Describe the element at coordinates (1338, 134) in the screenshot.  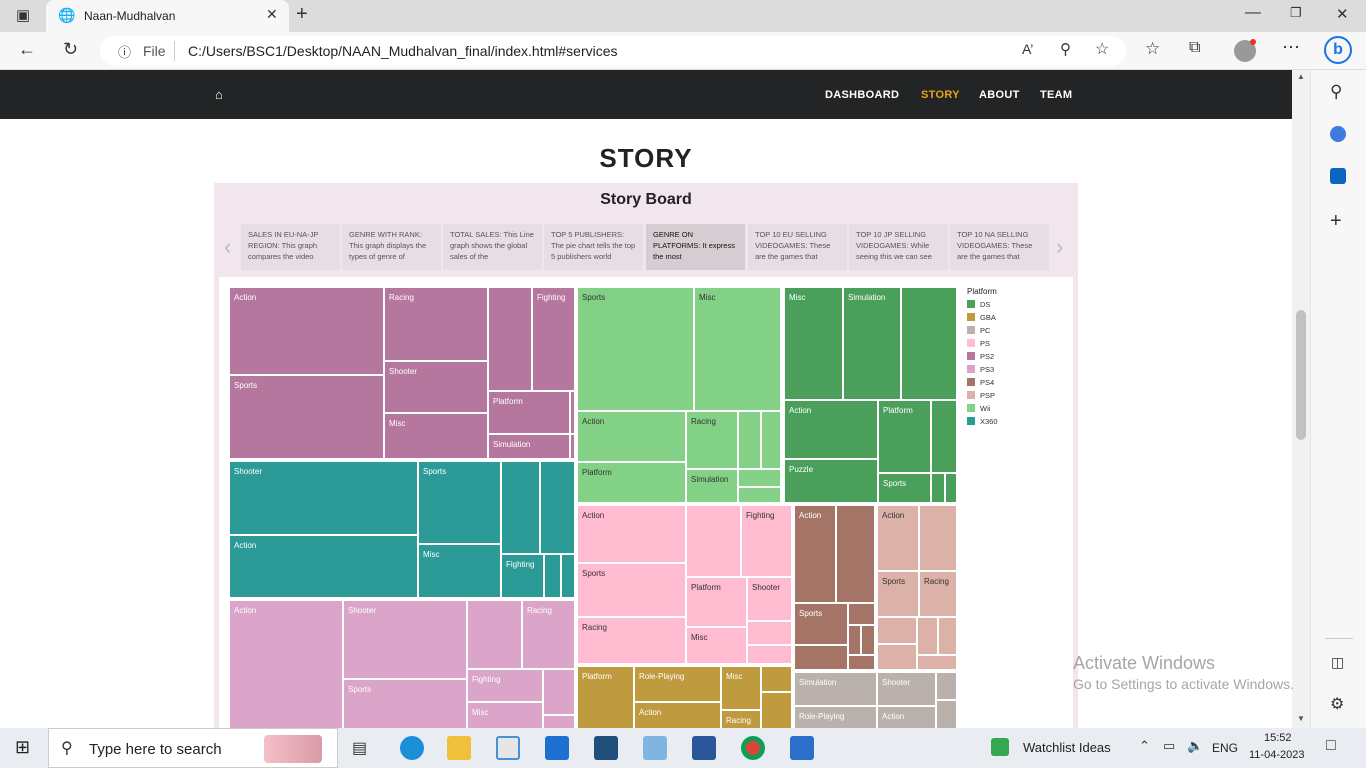
I see `microsoft-365-icon` at that location.